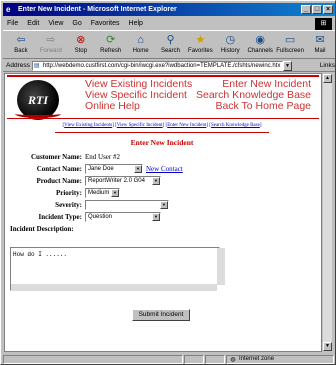 This screenshot has width=336, height=365. Describe the element at coordinates (327, 346) in the screenshot. I see `scroll-down-arrow-icon: ▼` at that location.